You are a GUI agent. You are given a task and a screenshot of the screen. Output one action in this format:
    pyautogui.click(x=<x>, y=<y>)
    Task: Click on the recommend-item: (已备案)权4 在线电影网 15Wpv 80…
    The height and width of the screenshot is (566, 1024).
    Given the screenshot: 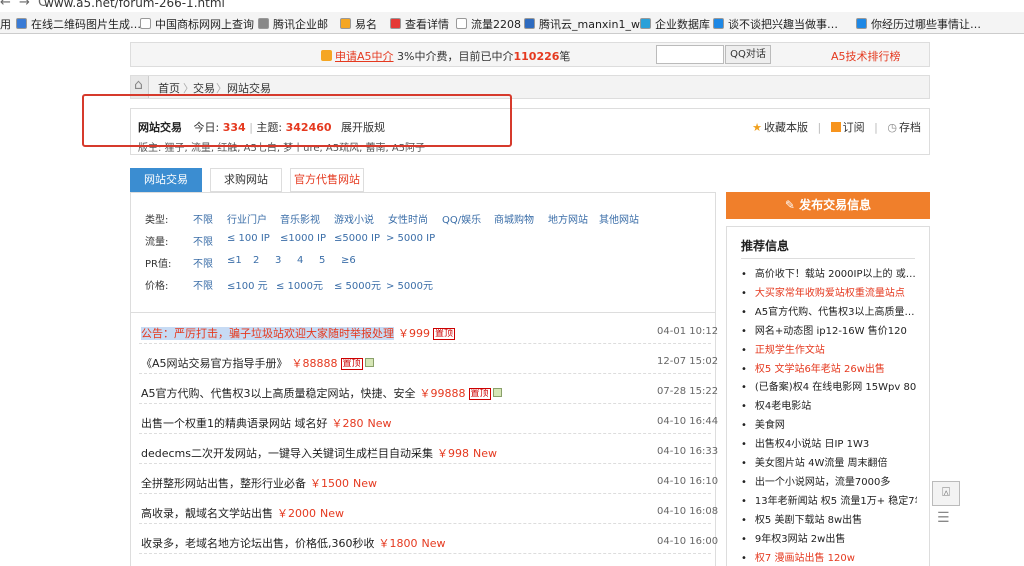 What is the action you would take?
    pyautogui.click(x=829, y=385)
    